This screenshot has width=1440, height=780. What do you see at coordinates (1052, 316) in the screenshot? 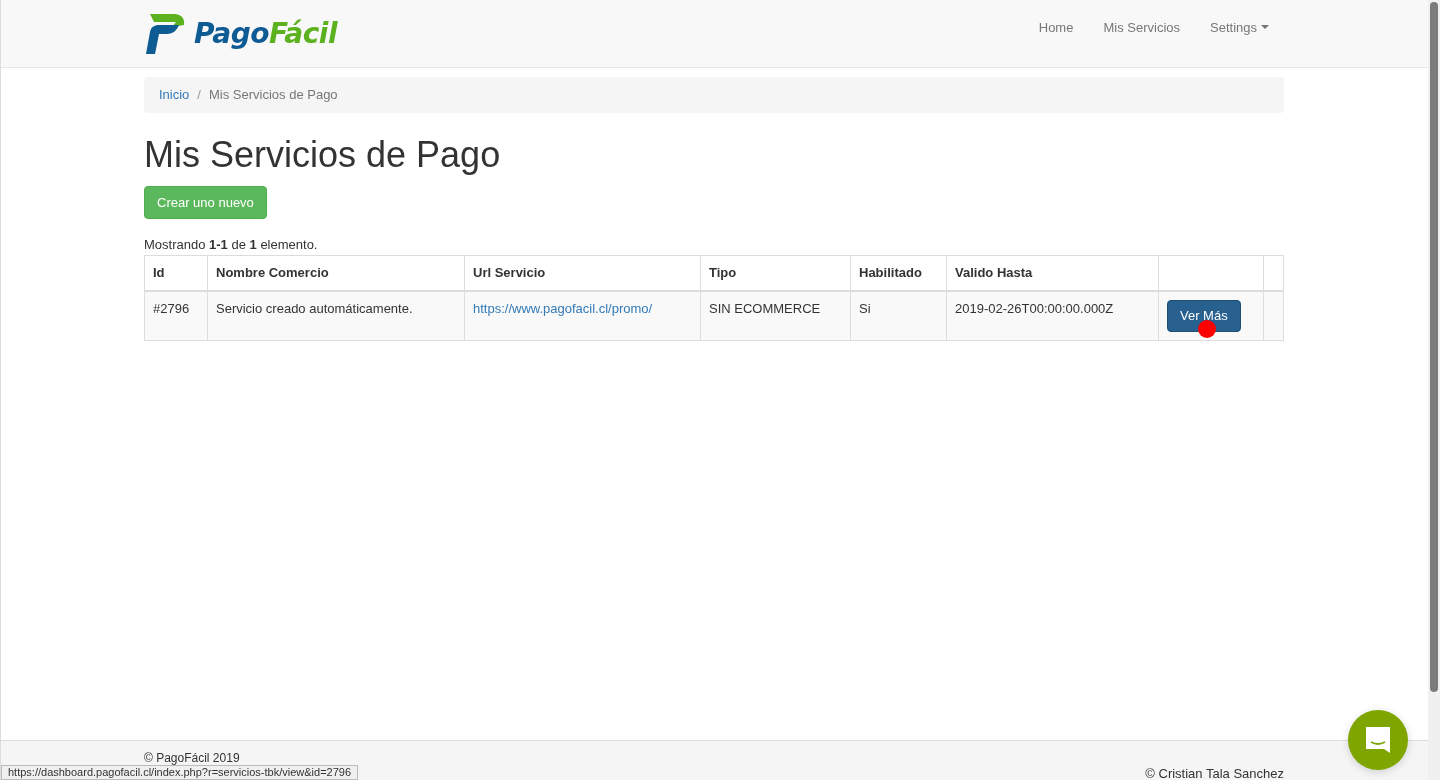
I see `table-cell: 2019-02-26T00:00:00.000Z` at bounding box center [1052, 316].